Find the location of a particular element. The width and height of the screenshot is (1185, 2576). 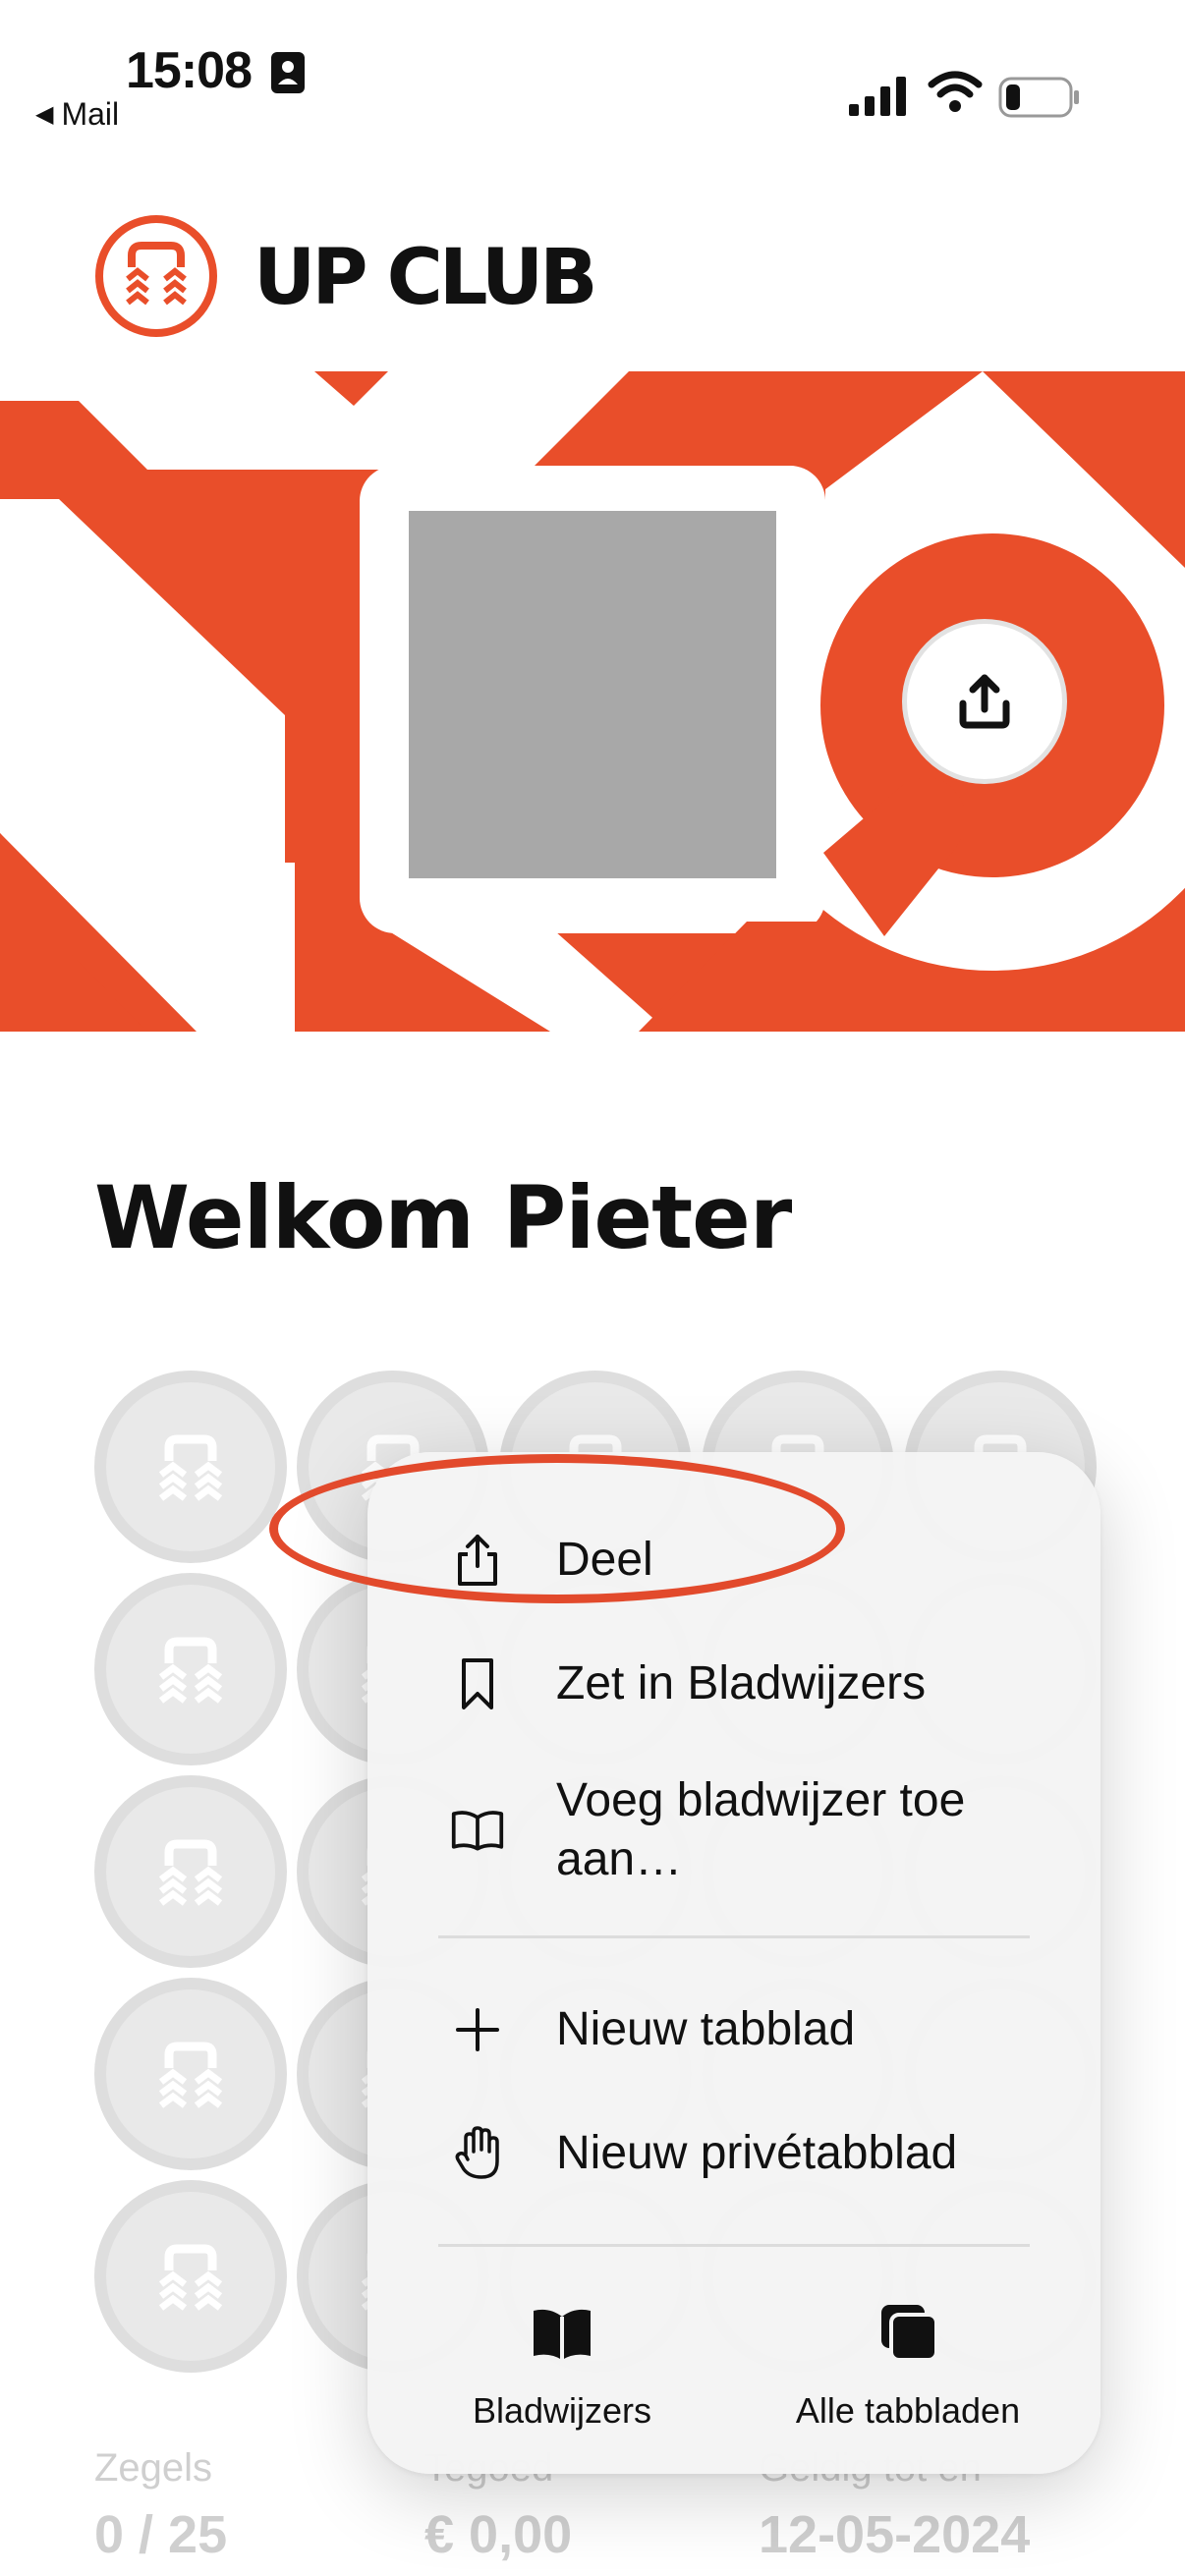

up-club-logo-icon is located at coordinates (156, 276).